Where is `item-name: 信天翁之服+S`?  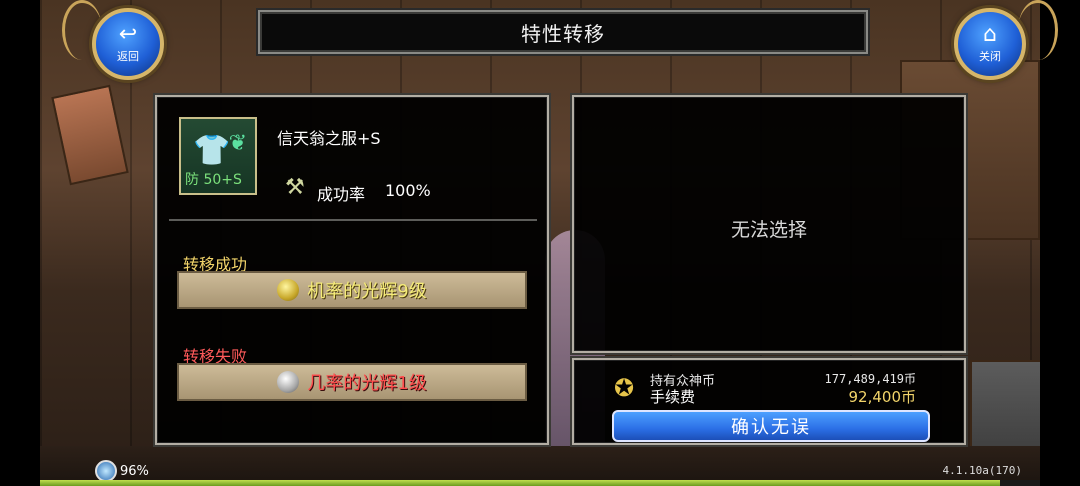 item-name: 信天翁之服+S is located at coordinates (329, 138).